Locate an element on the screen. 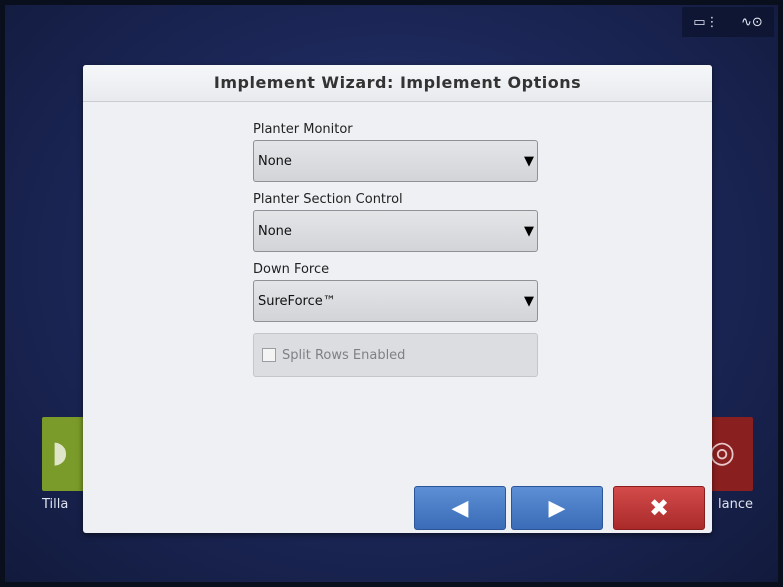 The image size is (783, 587). status-bar: ▭⋮ ∿⊙ is located at coordinates (728, 22).